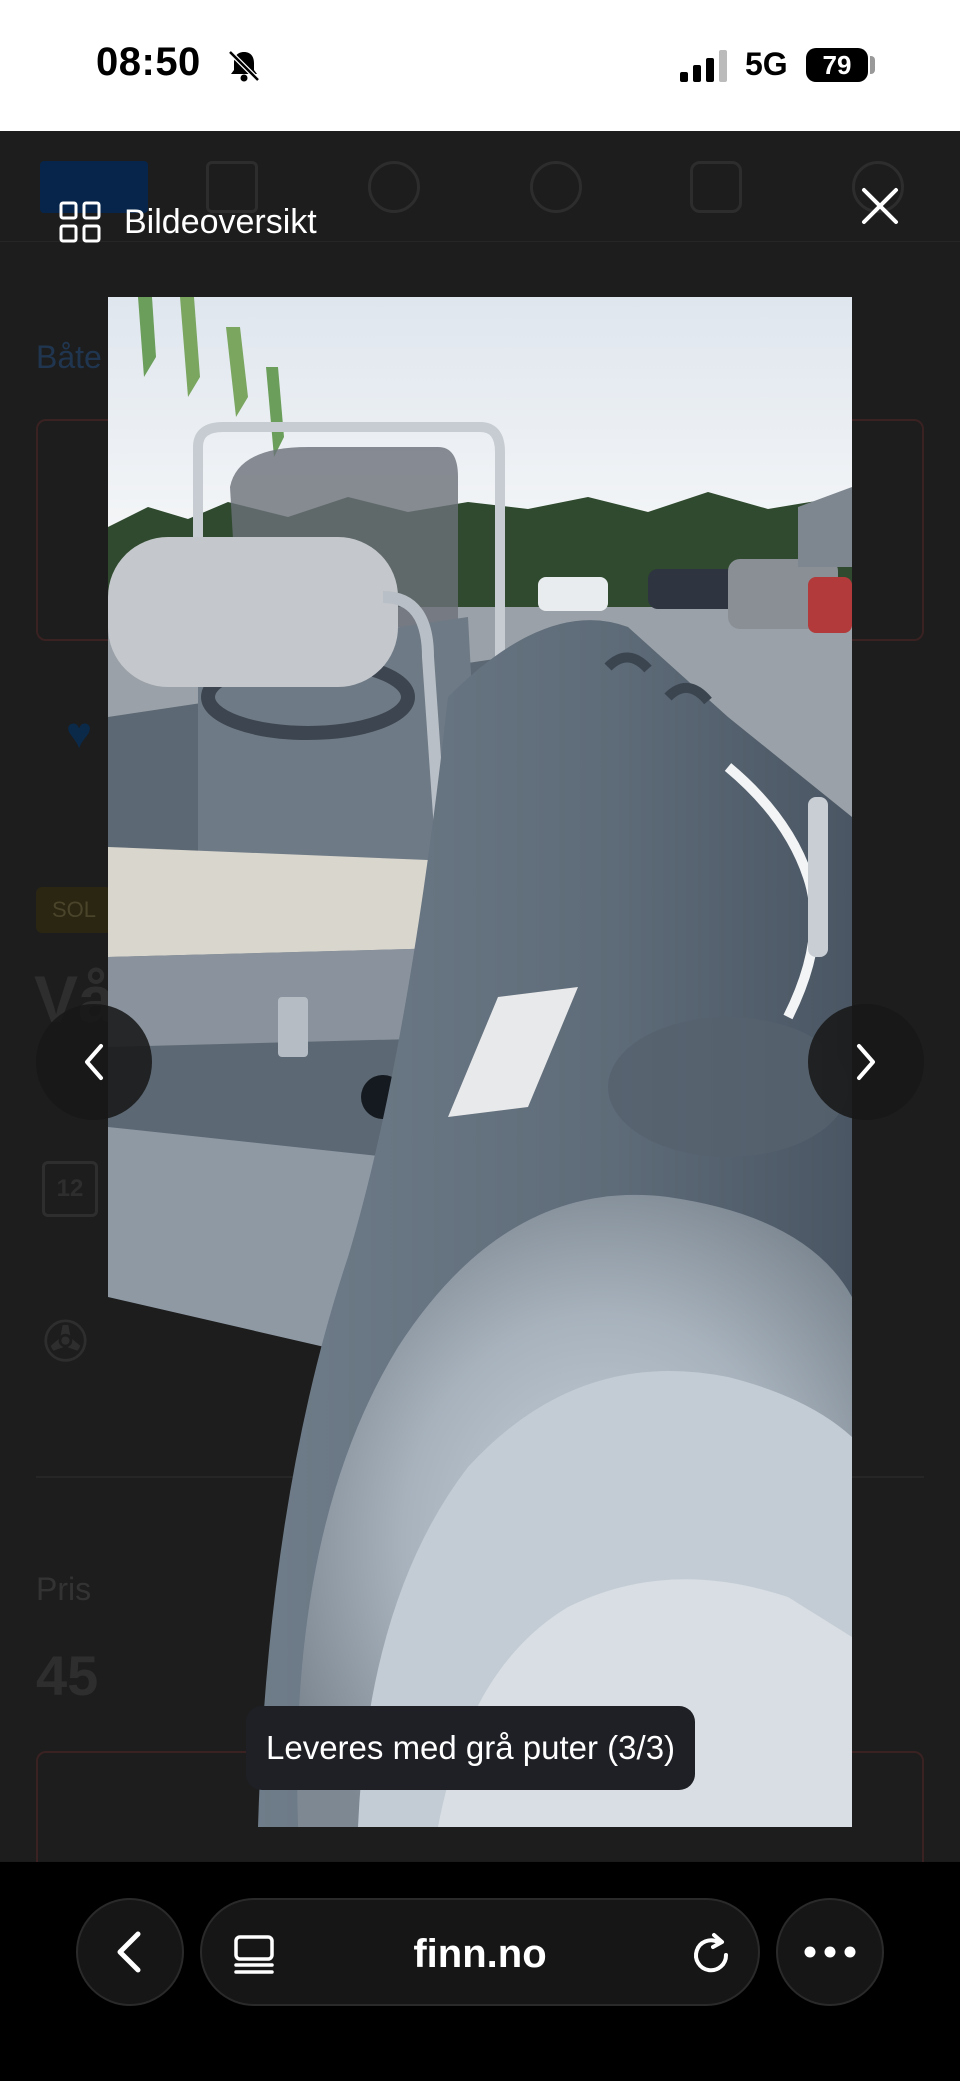  I want to click on address-bar: finn.no, so click(480, 1952).